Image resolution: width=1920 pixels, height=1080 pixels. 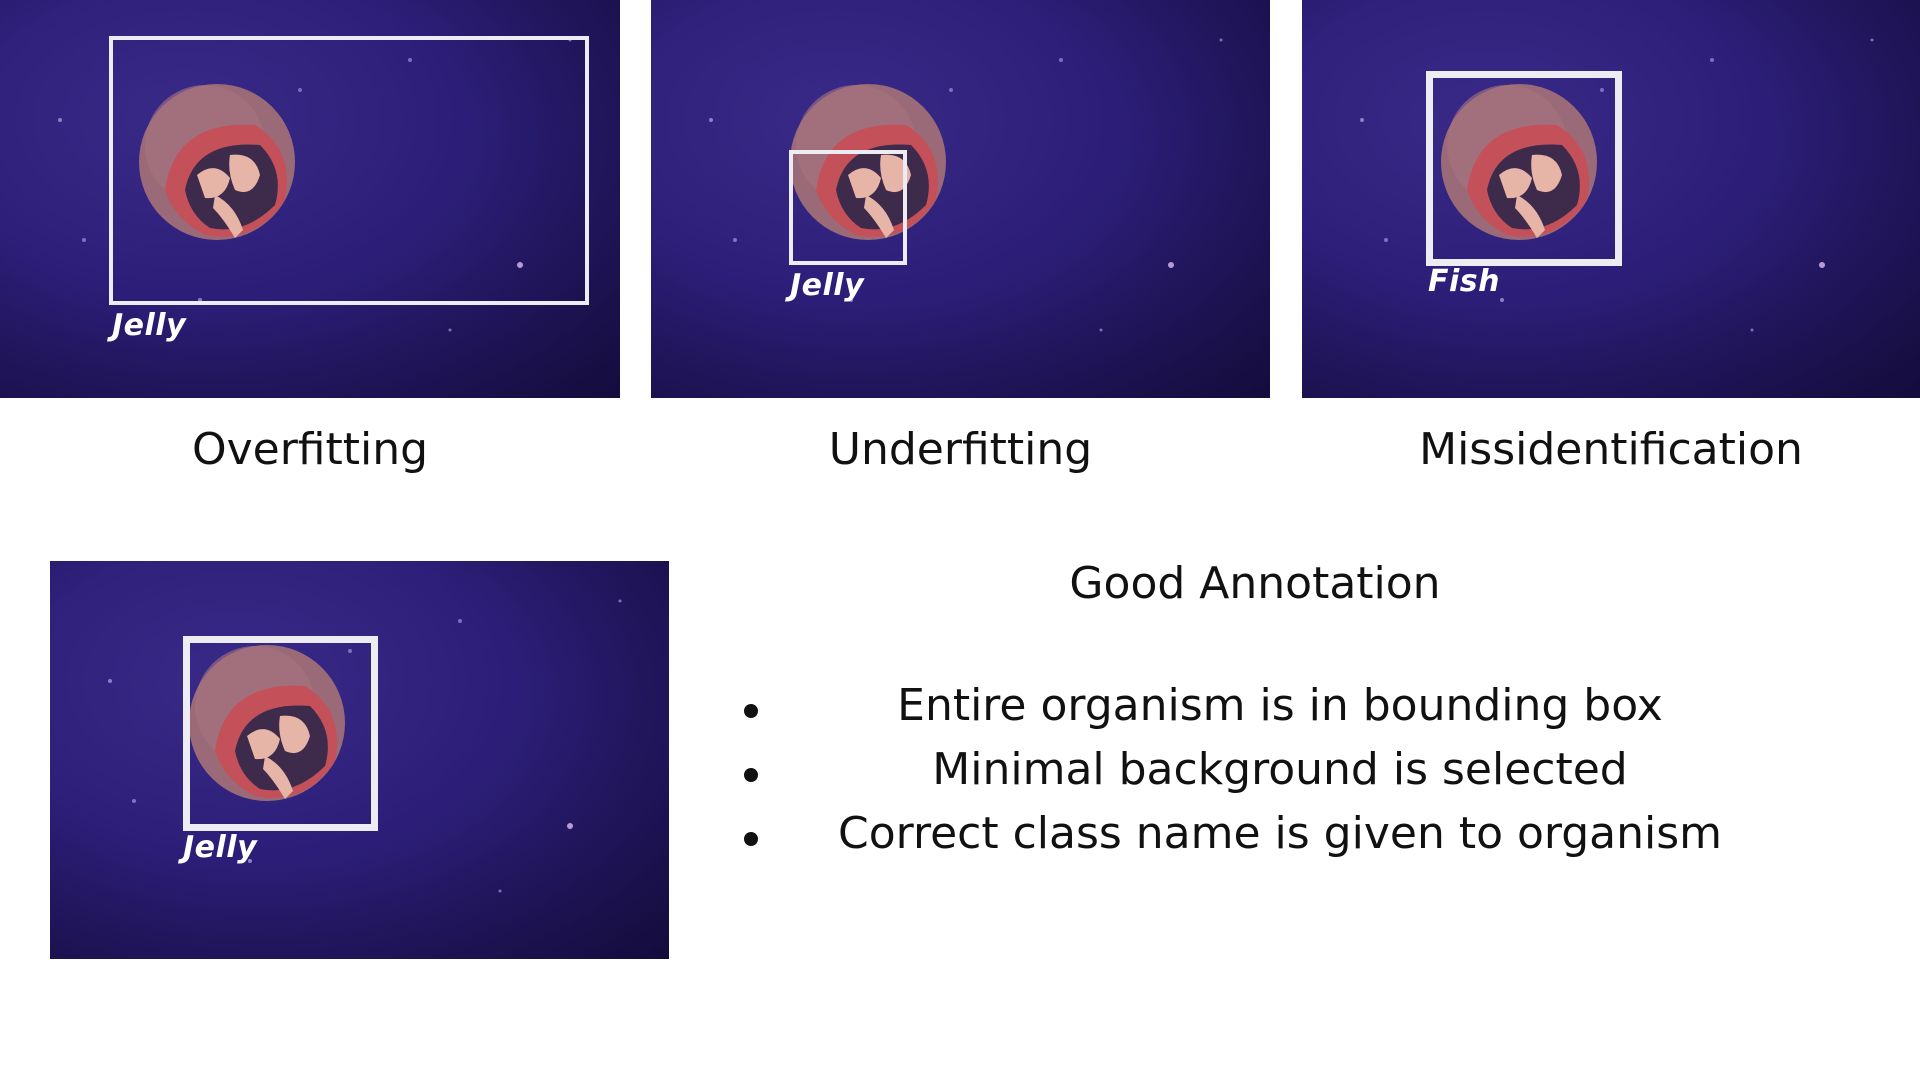 I want to click on list-item-text: Entire organism is in bounding box, so click(x=1280, y=705).